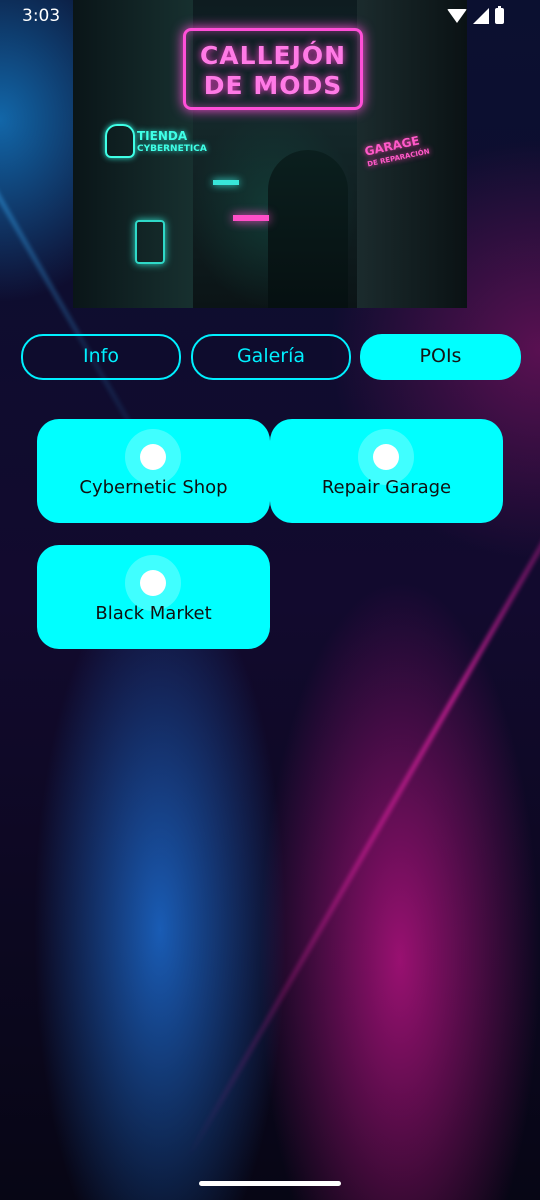 The height and width of the screenshot is (1200, 540). I want to click on tab-galeria: Galería, so click(271, 357).